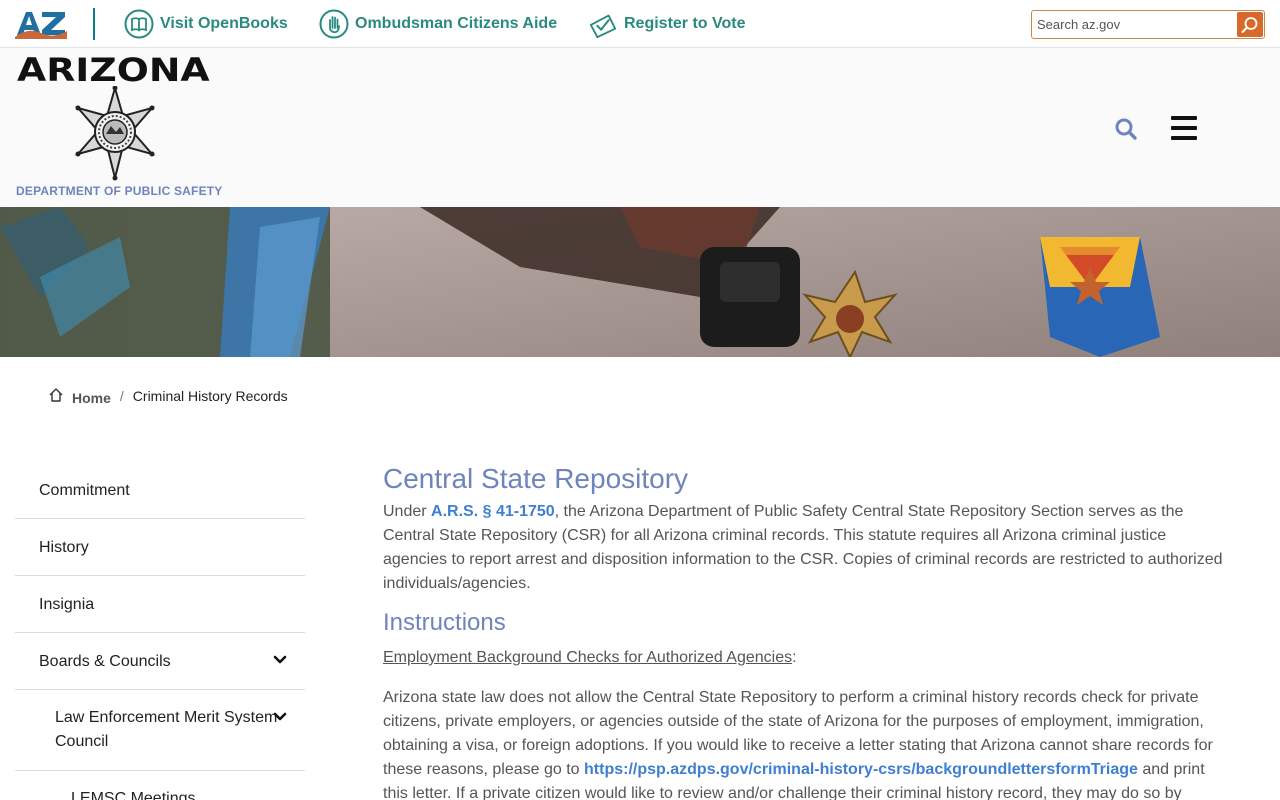 This screenshot has width=1280, height=800. Describe the element at coordinates (456, 23) in the screenshot. I see `ombudsman-label: Ombudsman Citizens Aide` at that location.